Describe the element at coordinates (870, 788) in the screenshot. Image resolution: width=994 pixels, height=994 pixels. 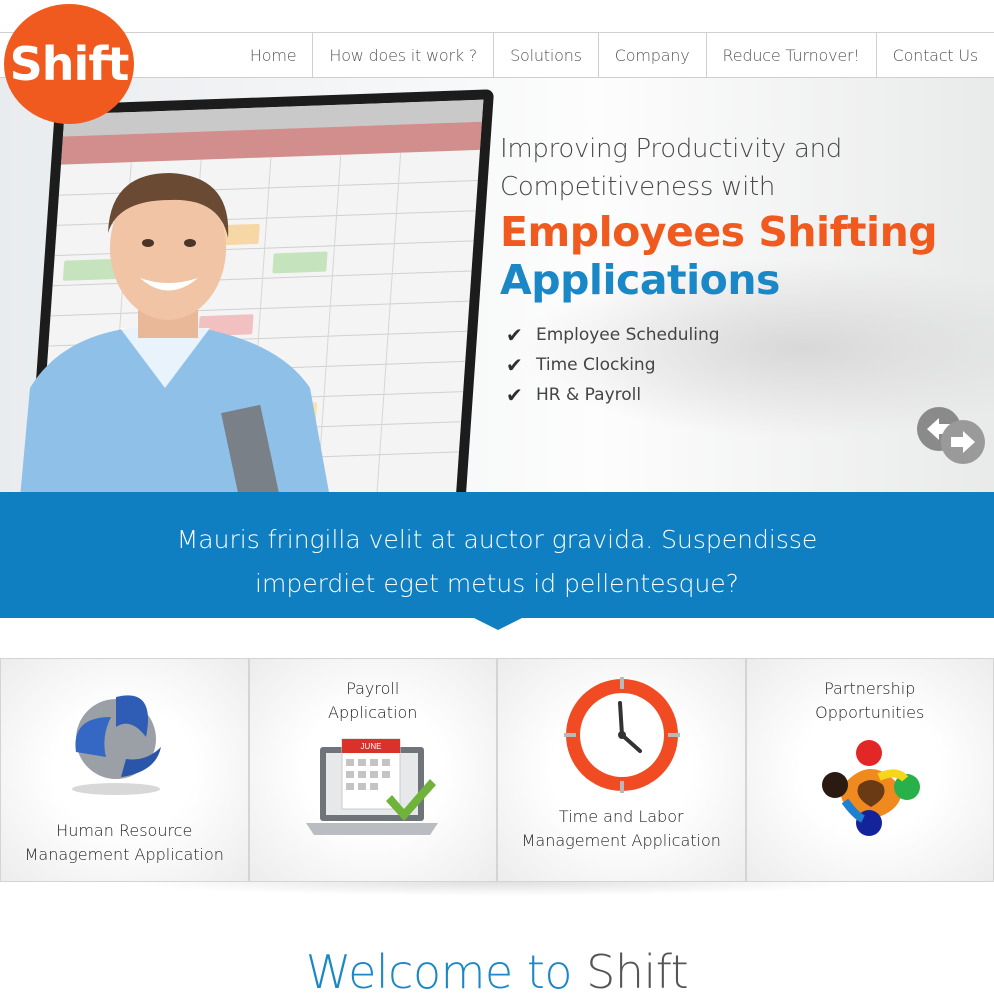
I see `partnership-people-icon` at that location.